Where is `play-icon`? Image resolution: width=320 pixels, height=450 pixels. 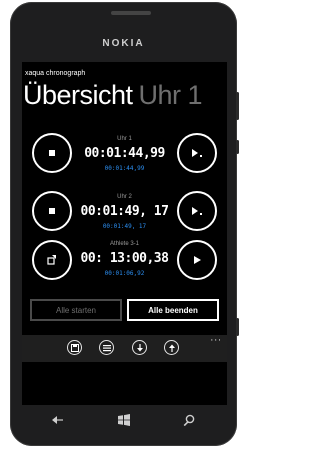 play-icon is located at coordinates (197, 260).